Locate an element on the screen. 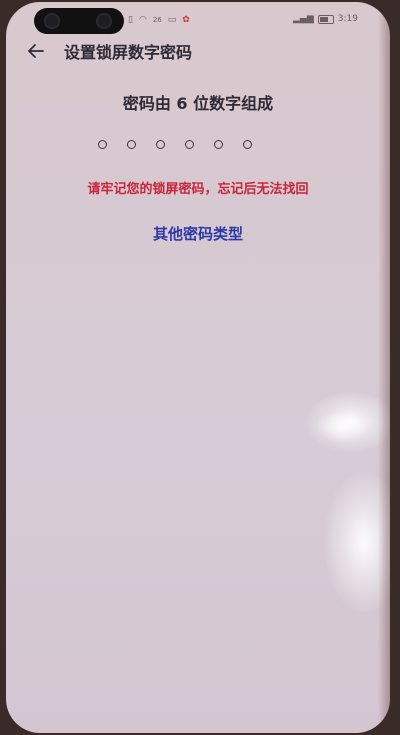  back-arrow-icon is located at coordinates (36, 51).